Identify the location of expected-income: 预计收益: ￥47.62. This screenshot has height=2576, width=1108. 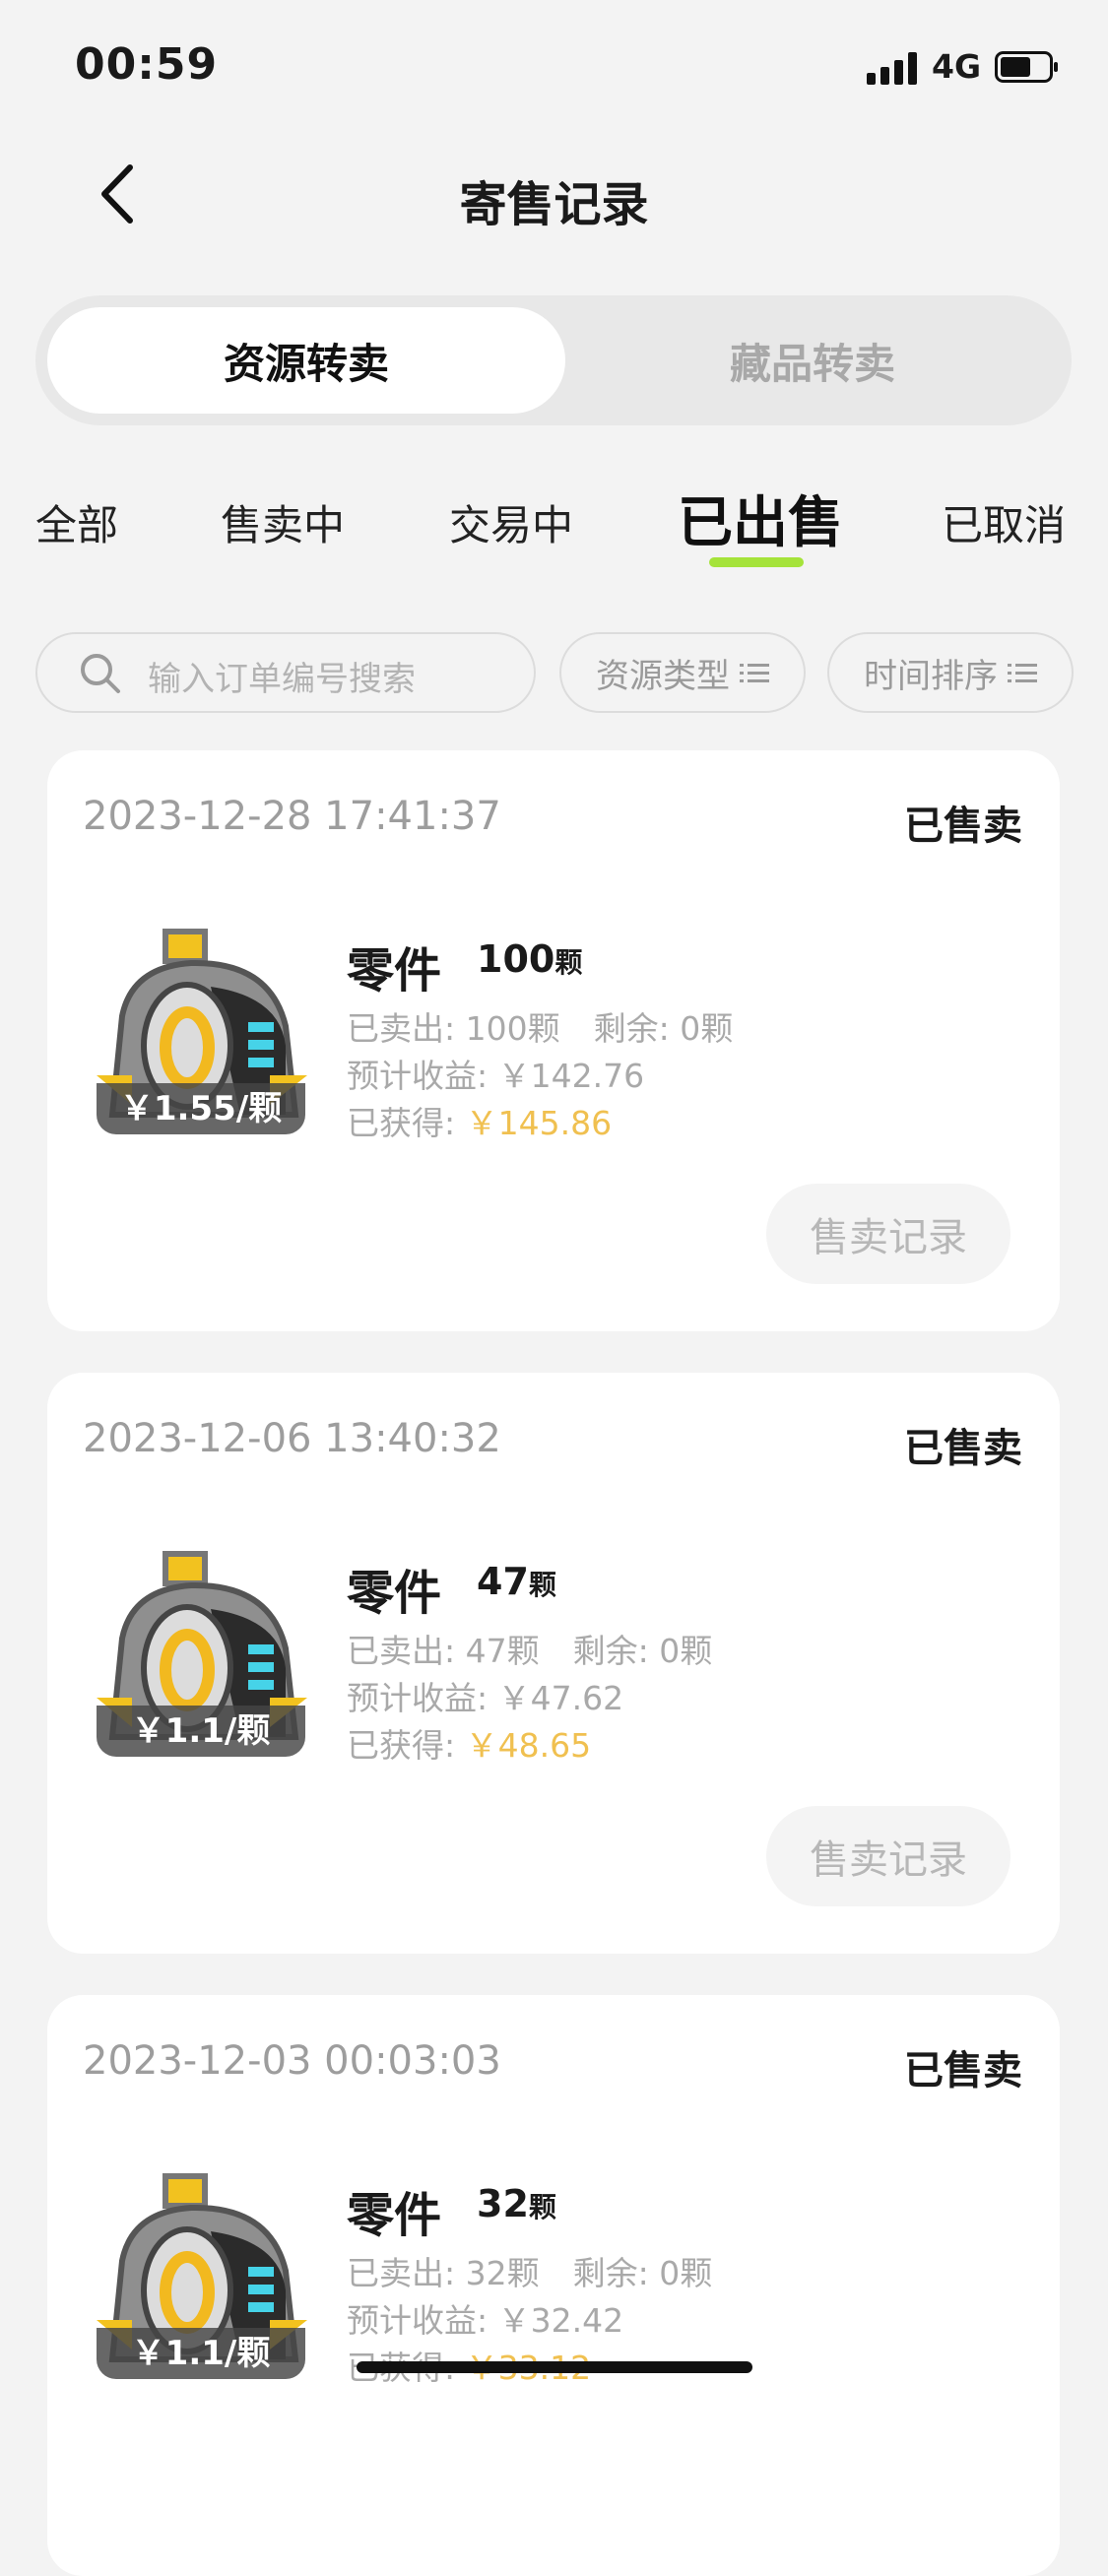
(486, 1698).